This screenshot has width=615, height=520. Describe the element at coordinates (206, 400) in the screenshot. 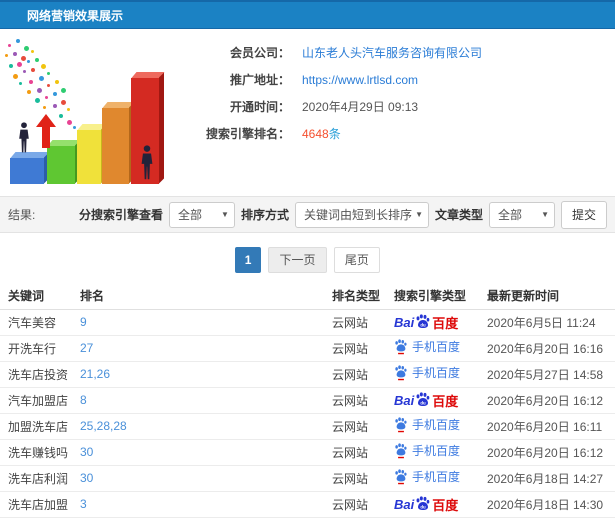

I see `rank-cell: 8` at that location.